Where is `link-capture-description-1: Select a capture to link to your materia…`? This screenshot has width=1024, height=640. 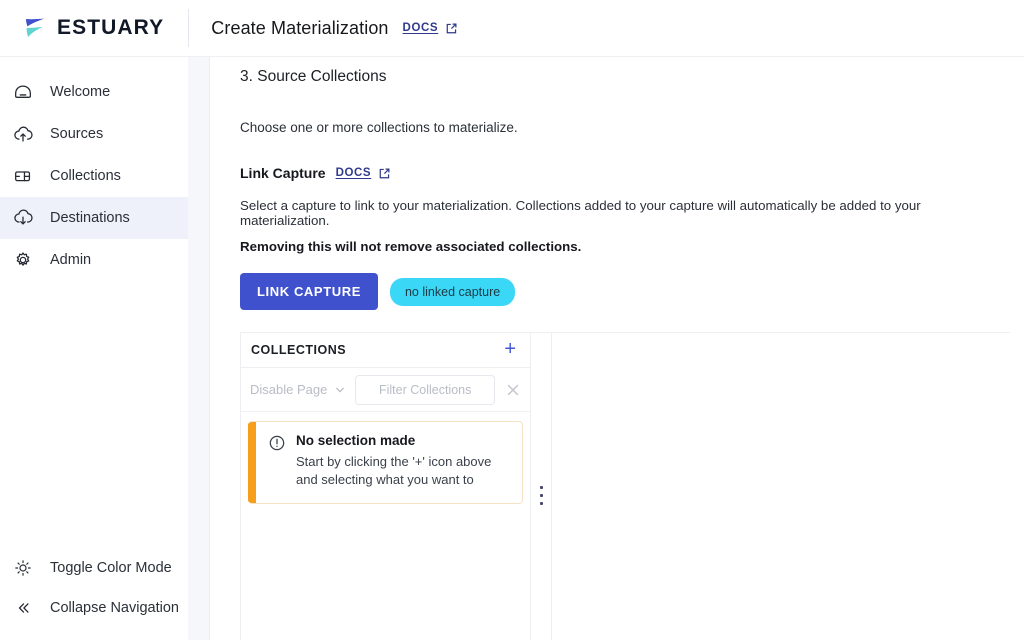
link-capture-description-1: Select a capture to link to your materia… is located at coordinates (580, 213).